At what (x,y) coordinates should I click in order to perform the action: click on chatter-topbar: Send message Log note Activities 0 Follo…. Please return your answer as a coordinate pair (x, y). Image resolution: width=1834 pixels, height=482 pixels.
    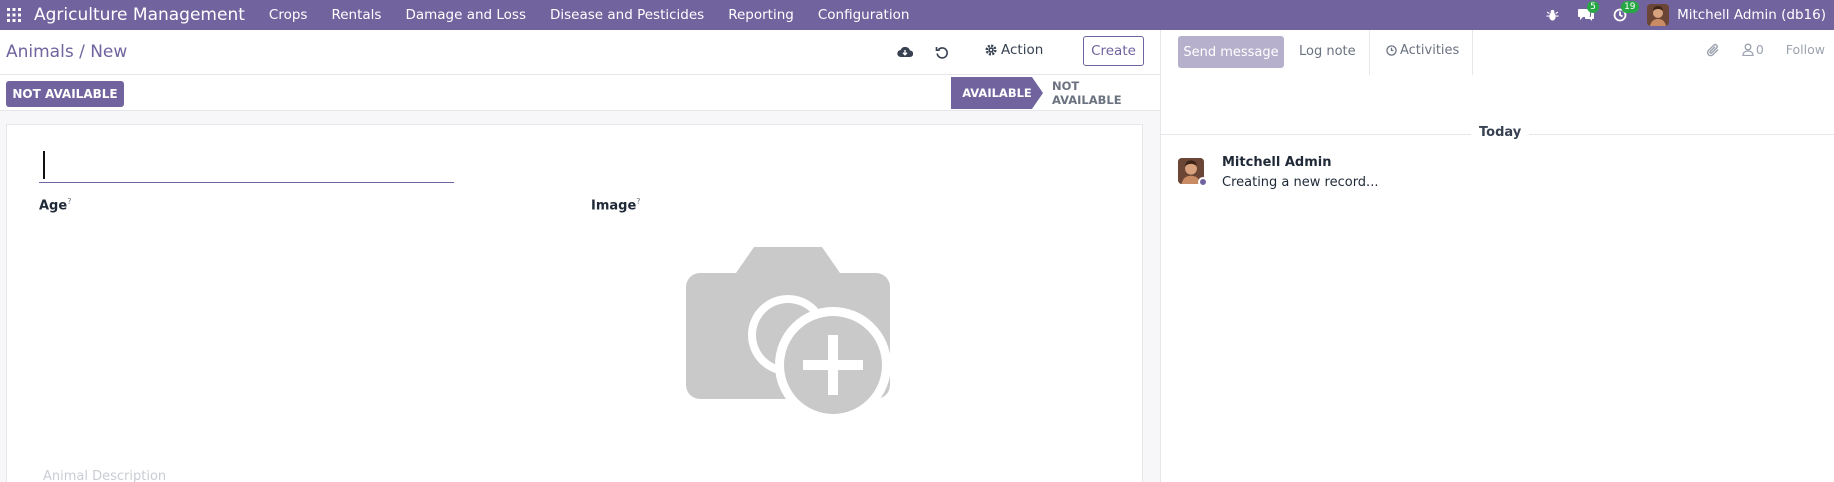
    Looking at the image, I should click on (1497, 52).